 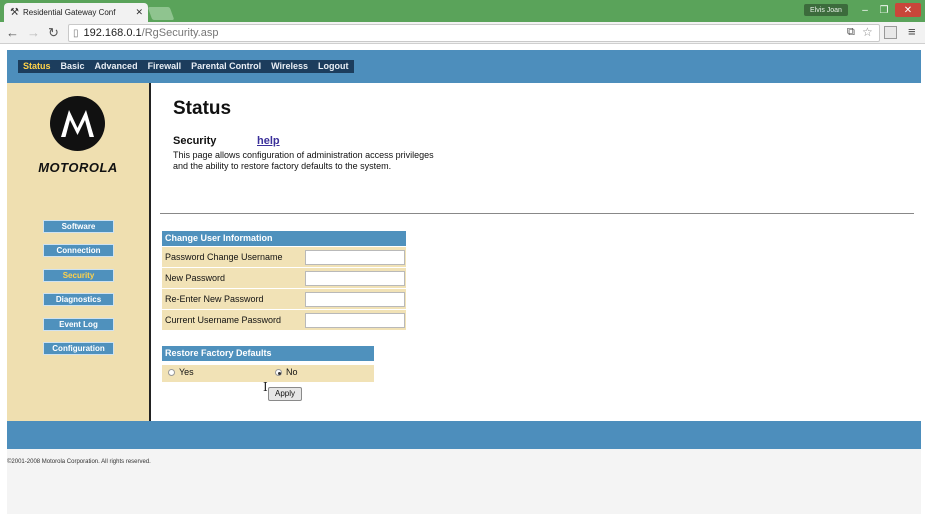 What do you see at coordinates (116, 66) in the screenshot?
I see `top-nav-advanced: Advanced` at bounding box center [116, 66].